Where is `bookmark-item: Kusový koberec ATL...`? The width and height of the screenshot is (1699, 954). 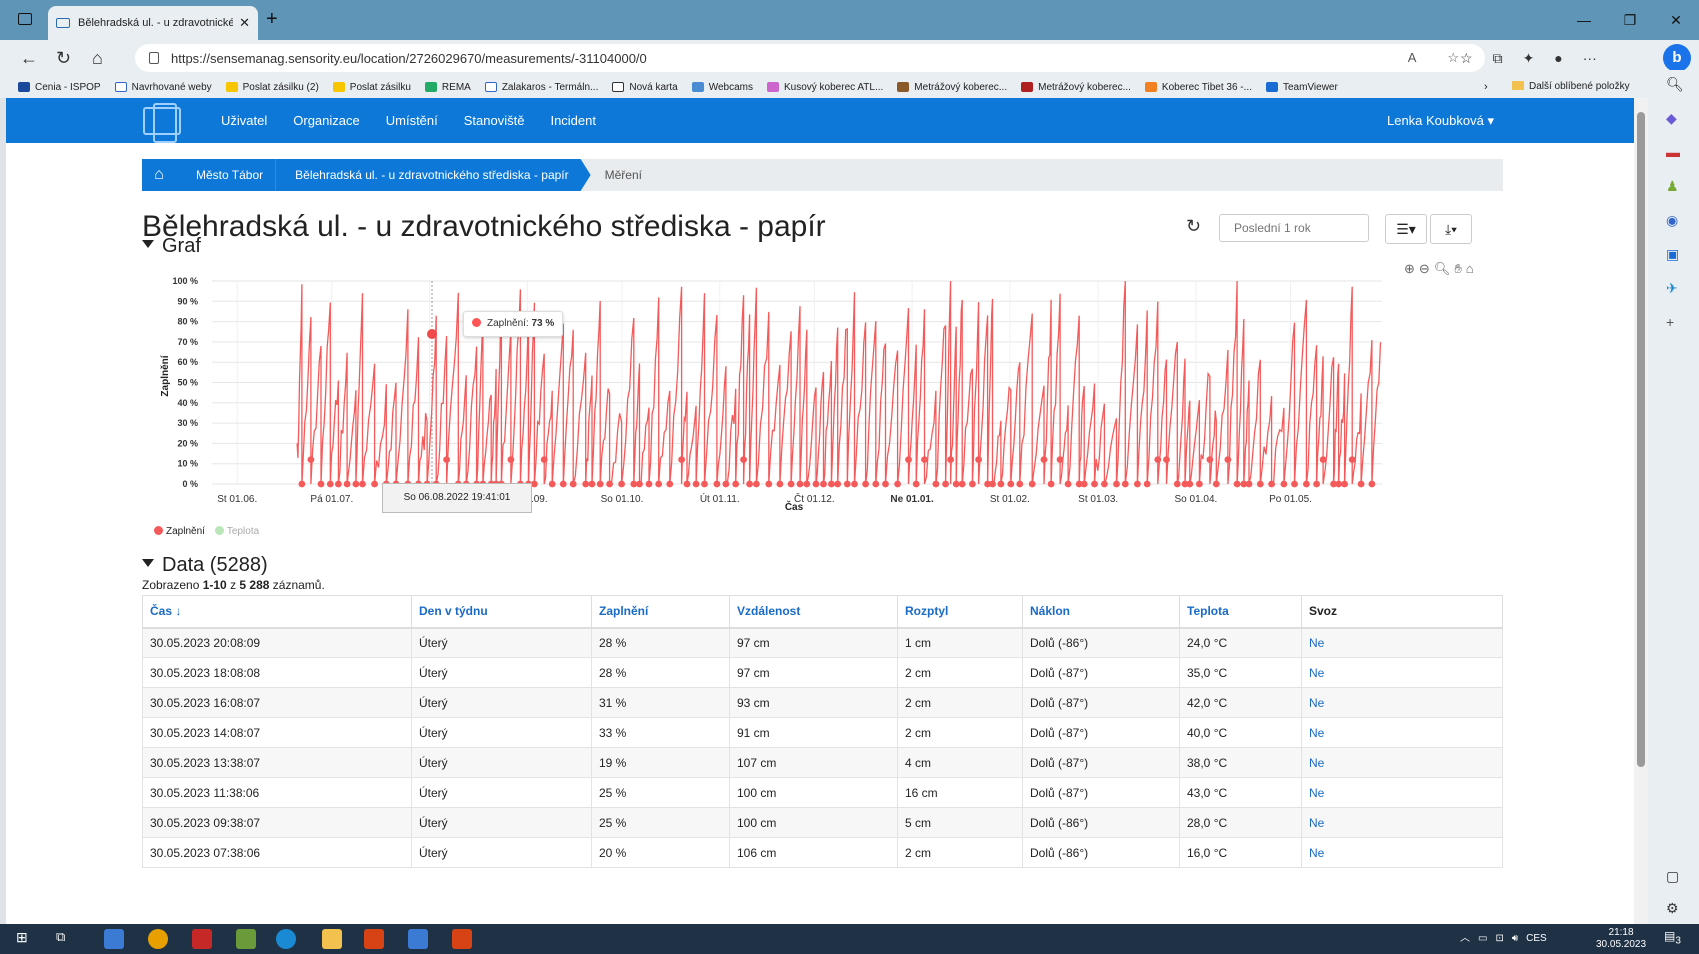
bookmark-item: Kusový koberec ATL... is located at coordinates (824, 87).